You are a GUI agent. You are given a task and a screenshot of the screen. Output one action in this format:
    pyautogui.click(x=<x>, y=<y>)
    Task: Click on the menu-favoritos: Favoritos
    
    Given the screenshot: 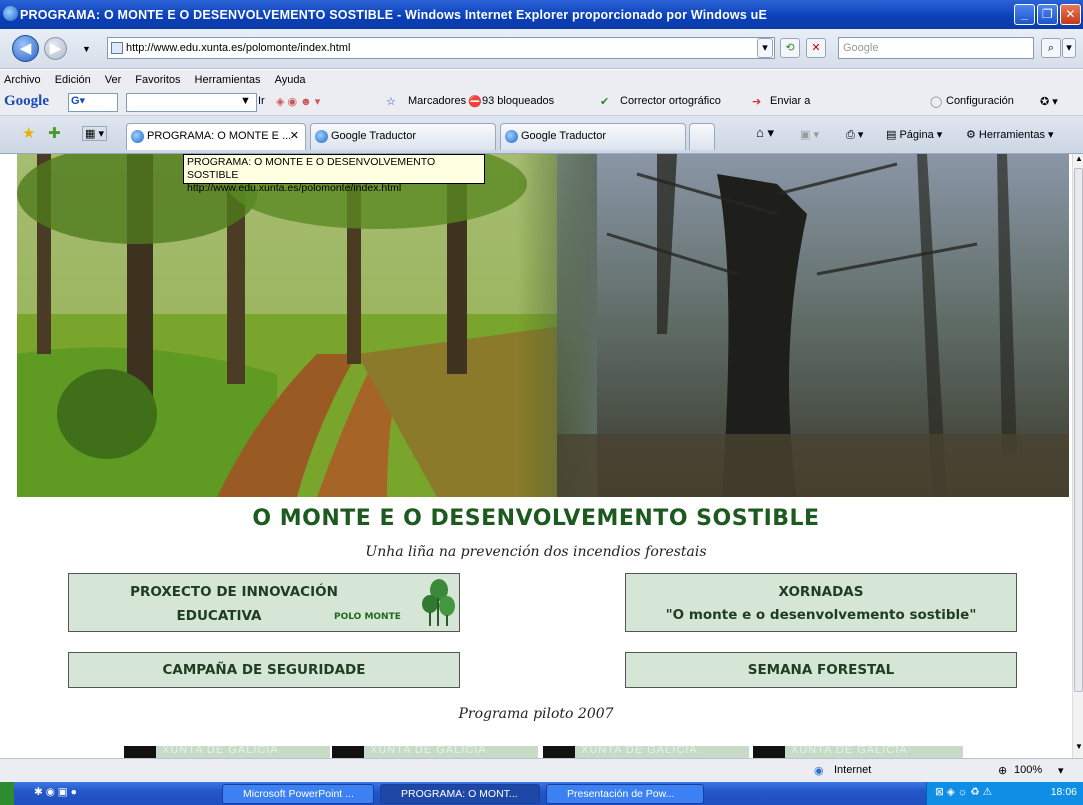 What is the action you would take?
    pyautogui.click(x=157, y=80)
    